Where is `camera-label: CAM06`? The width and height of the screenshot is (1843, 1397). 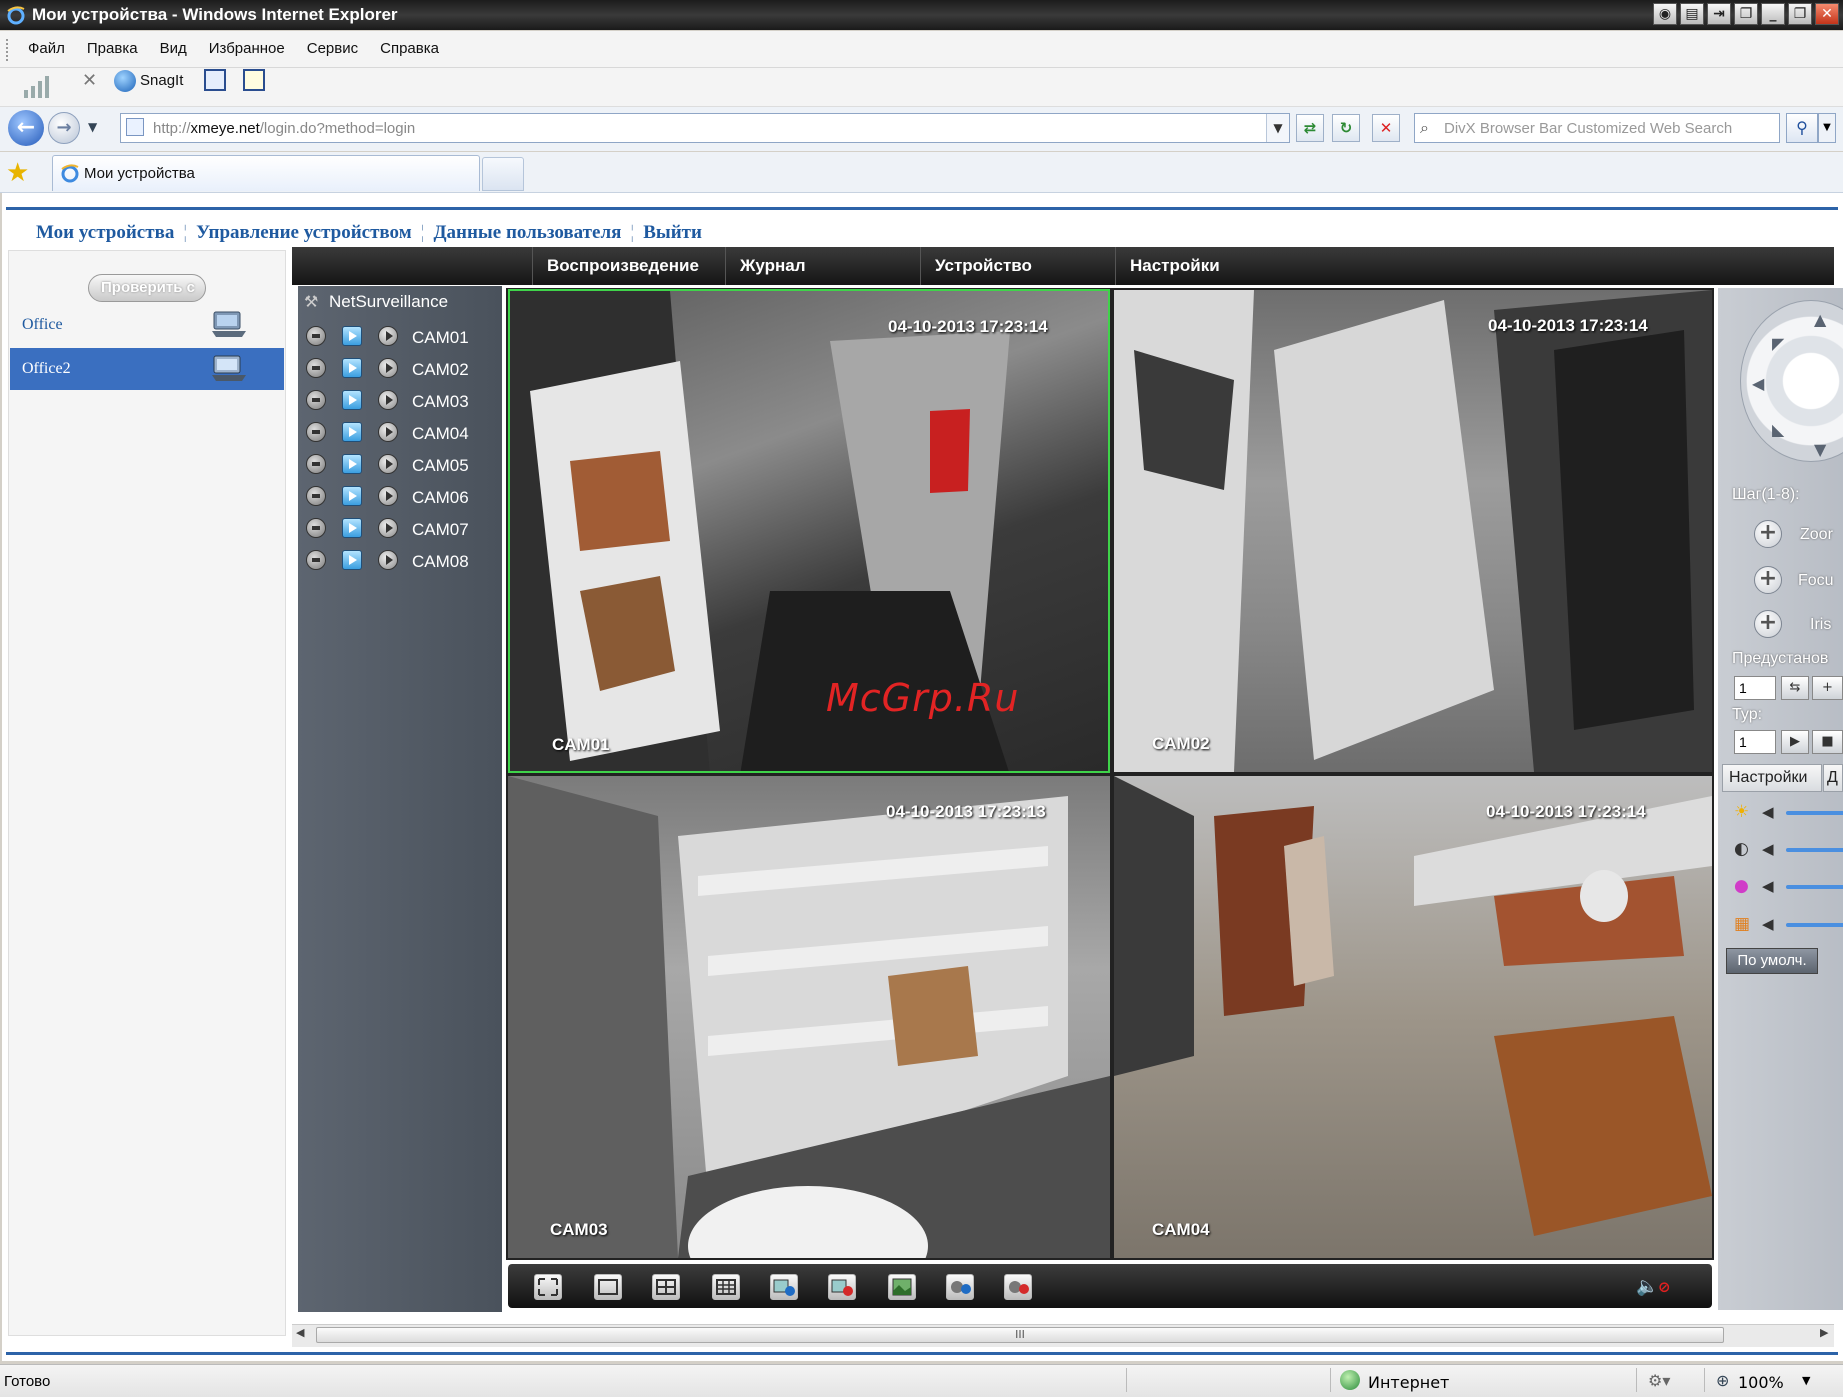
camera-label: CAM06 is located at coordinates (440, 498).